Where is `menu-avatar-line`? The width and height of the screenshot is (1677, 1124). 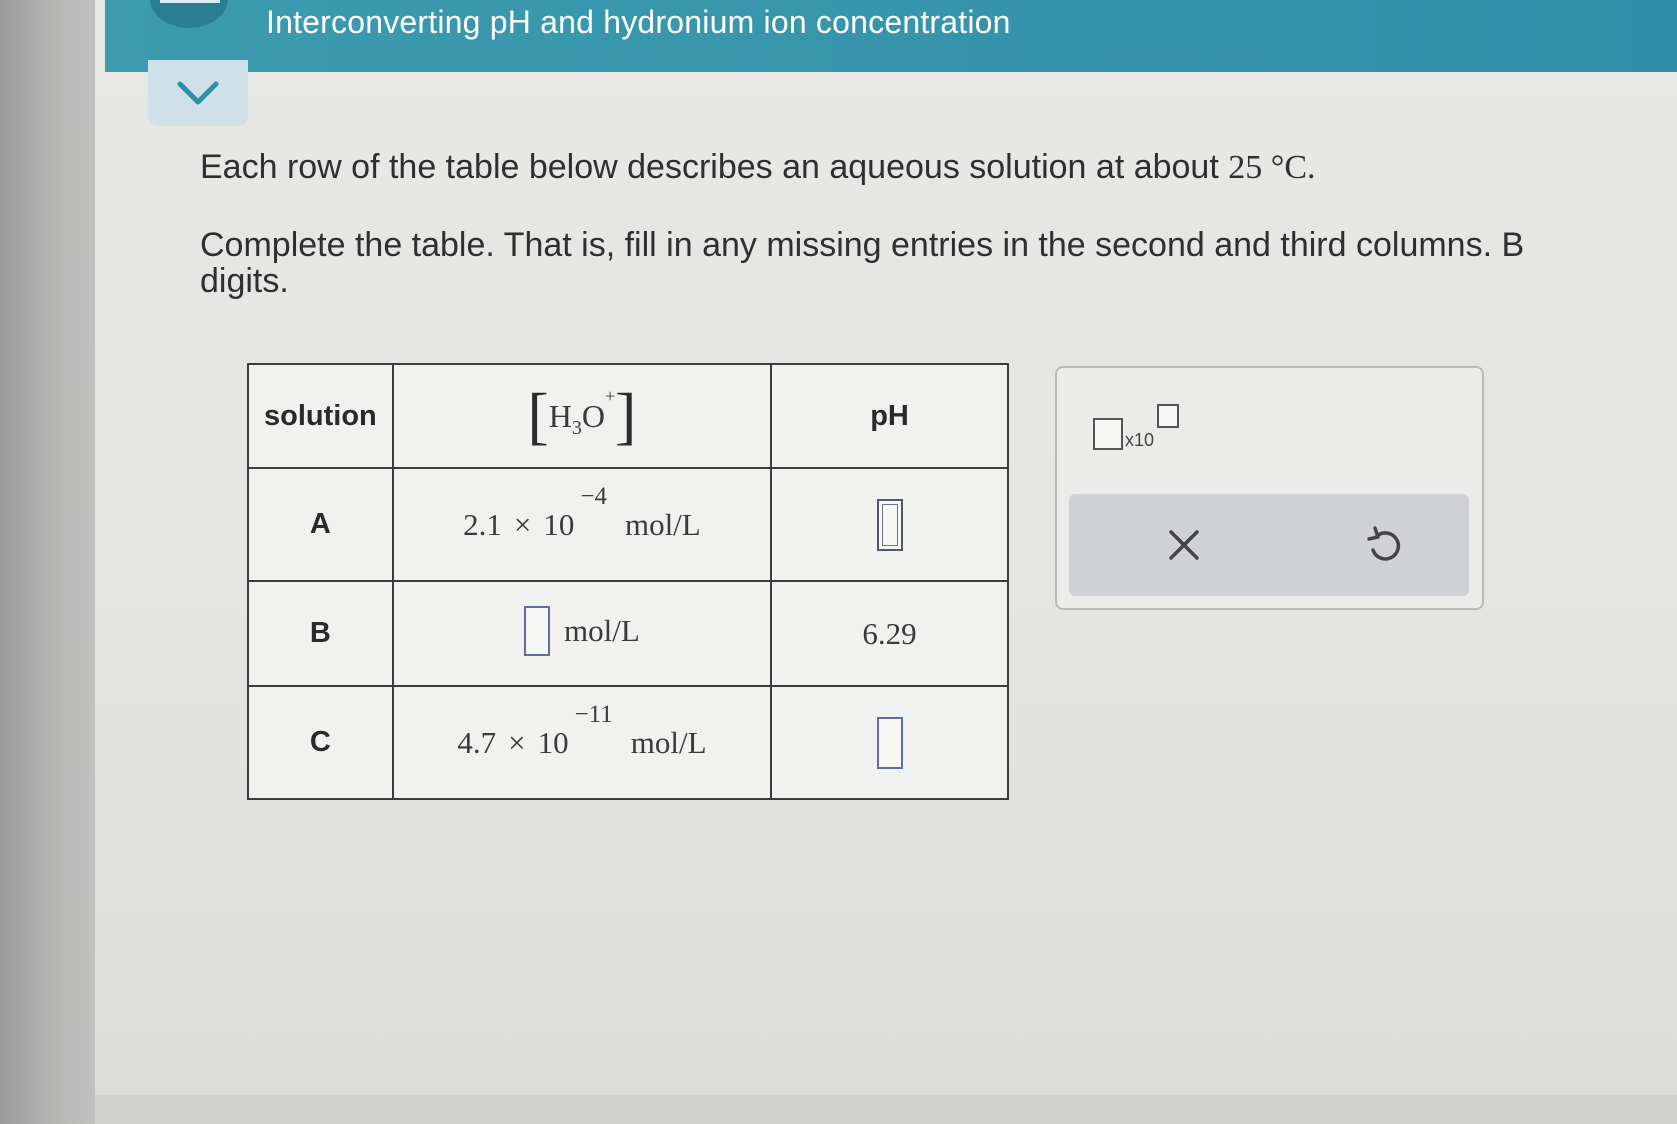 menu-avatar-line is located at coordinates (190, 1).